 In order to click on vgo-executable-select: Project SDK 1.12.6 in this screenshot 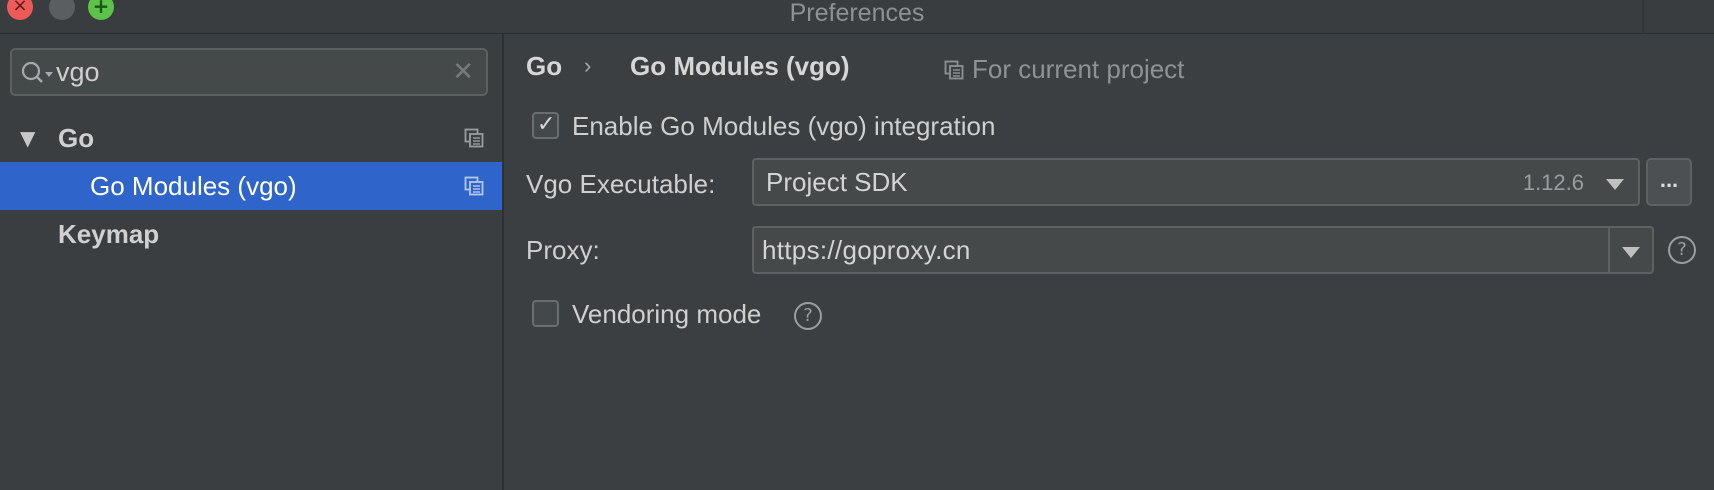, I will do `click(1196, 182)`.